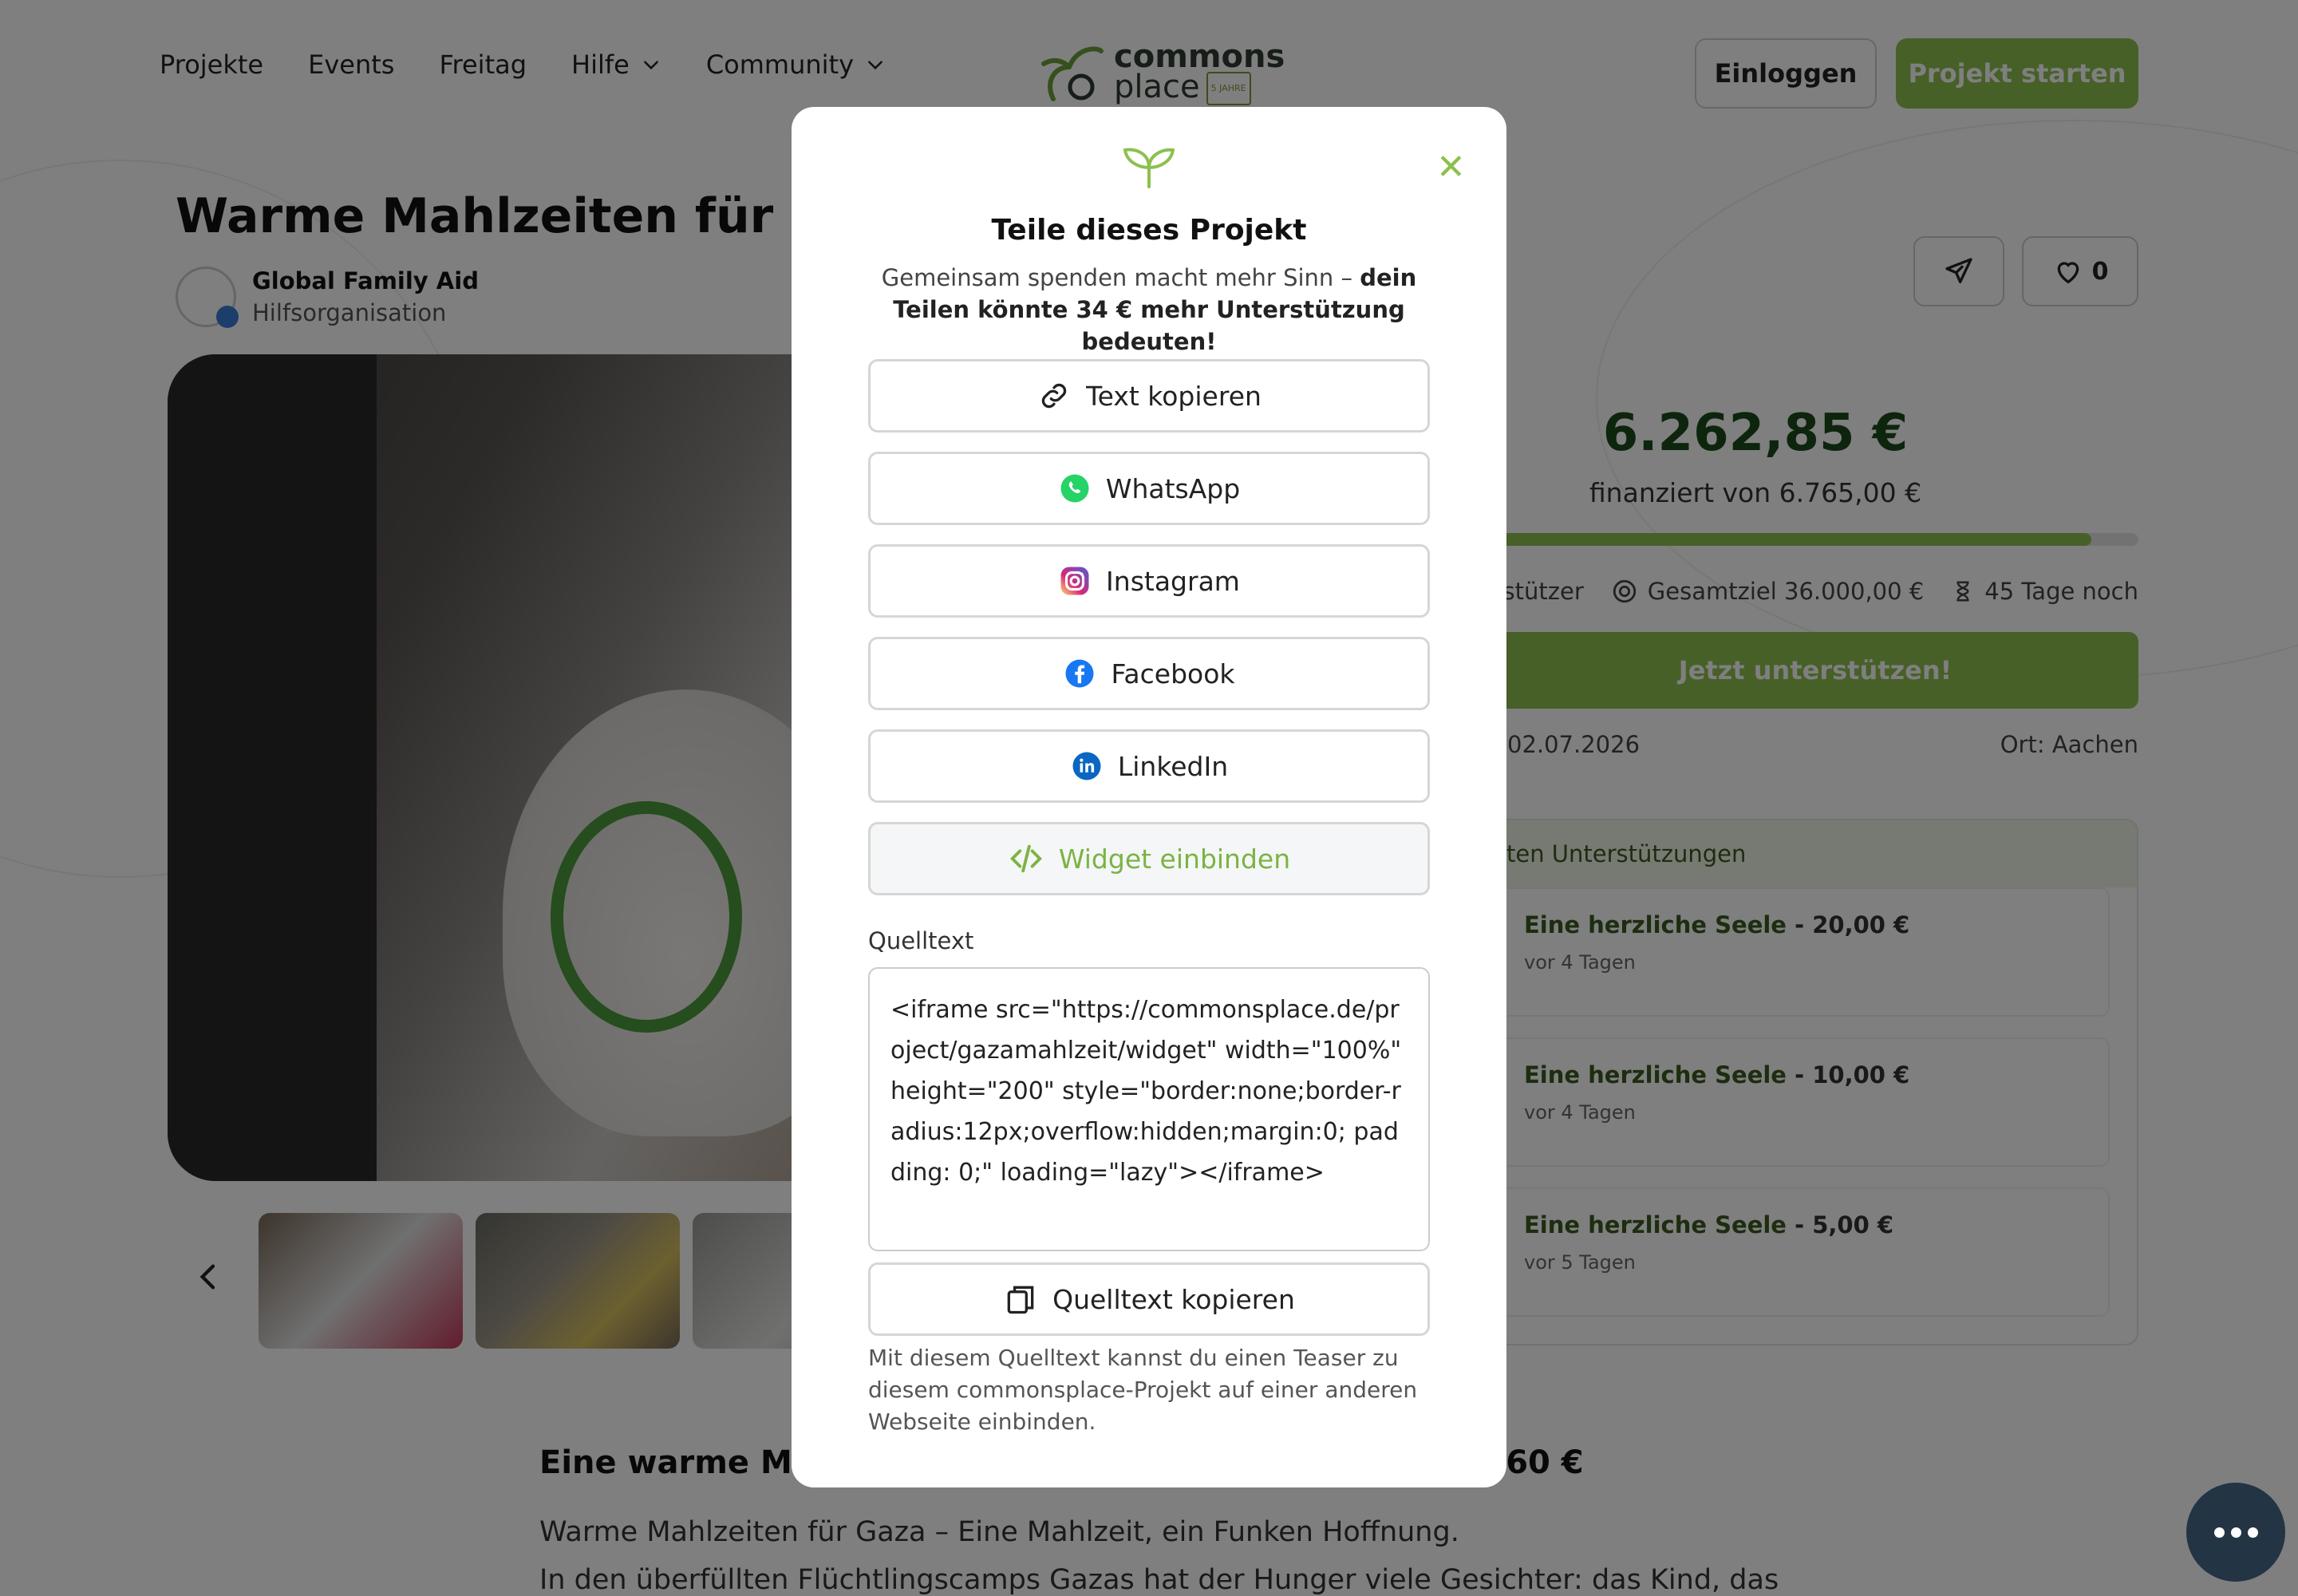 The height and width of the screenshot is (1596, 2298). What do you see at coordinates (921, 940) in the screenshot?
I see `source-label: Quelltext` at bounding box center [921, 940].